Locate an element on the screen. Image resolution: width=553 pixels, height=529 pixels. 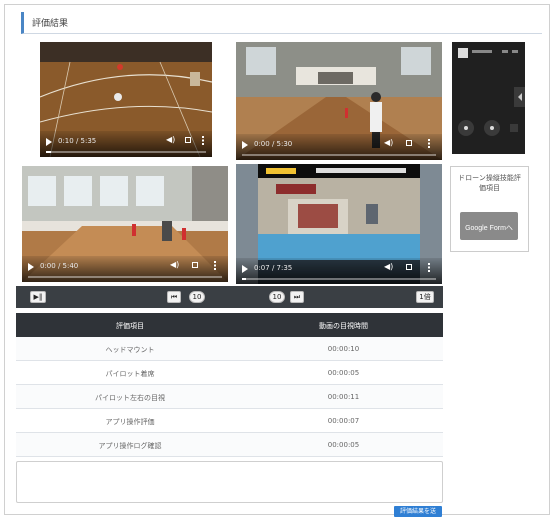
play-pause-all-button: ▶‖ is located at coordinates (38, 297).